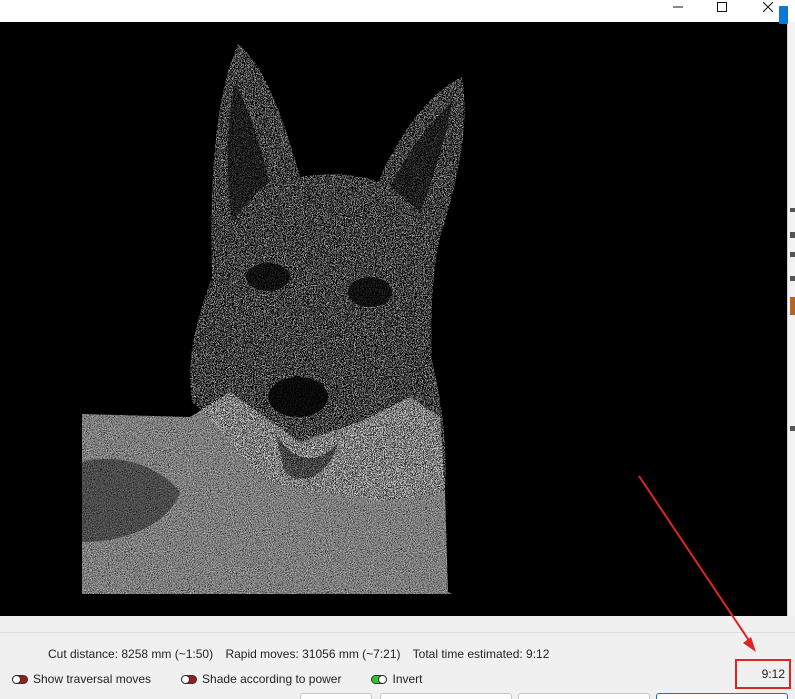 The image size is (795, 699). What do you see at coordinates (792, 306) in the screenshot?
I see `side-panel-highlight` at bounding box center [792, 306].